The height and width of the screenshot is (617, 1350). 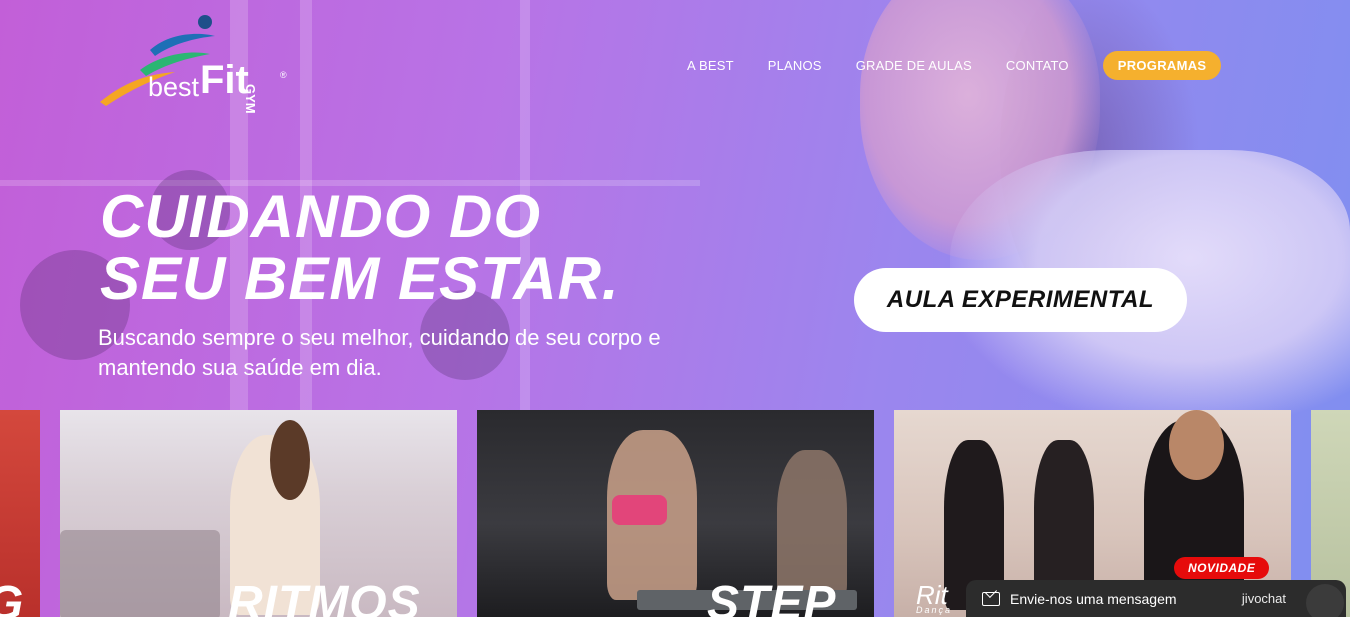 What do you see at coordinates (1263, 598) in the screenshot?
I see `chat-brand: jivochat` at bounding box center [1263, 598].